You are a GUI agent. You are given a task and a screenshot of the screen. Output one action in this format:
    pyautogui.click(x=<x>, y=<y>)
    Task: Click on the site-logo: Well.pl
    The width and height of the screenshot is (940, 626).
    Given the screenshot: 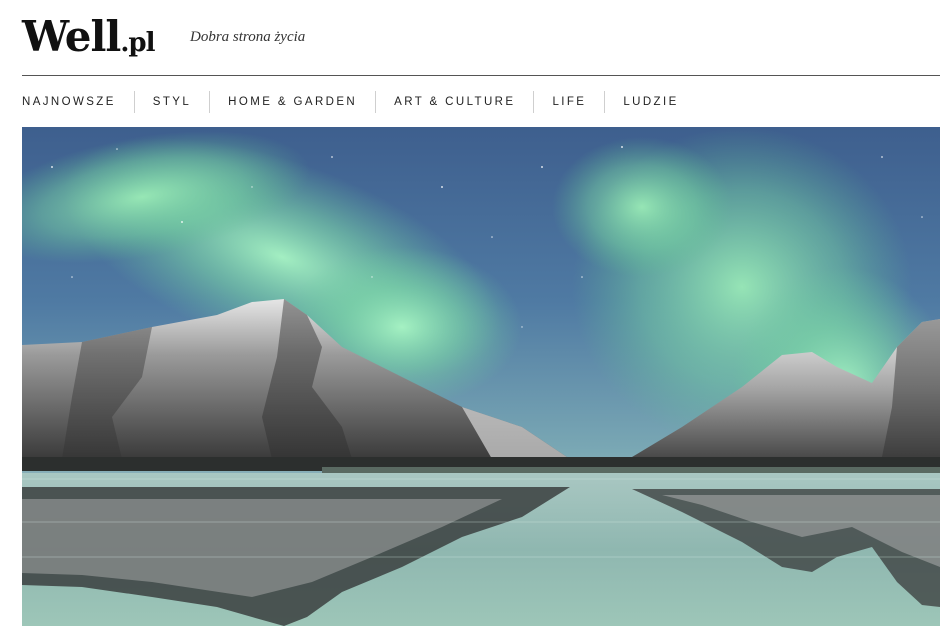 What is the action you would take?
    pyautogui.click(x=88, y=36)
    